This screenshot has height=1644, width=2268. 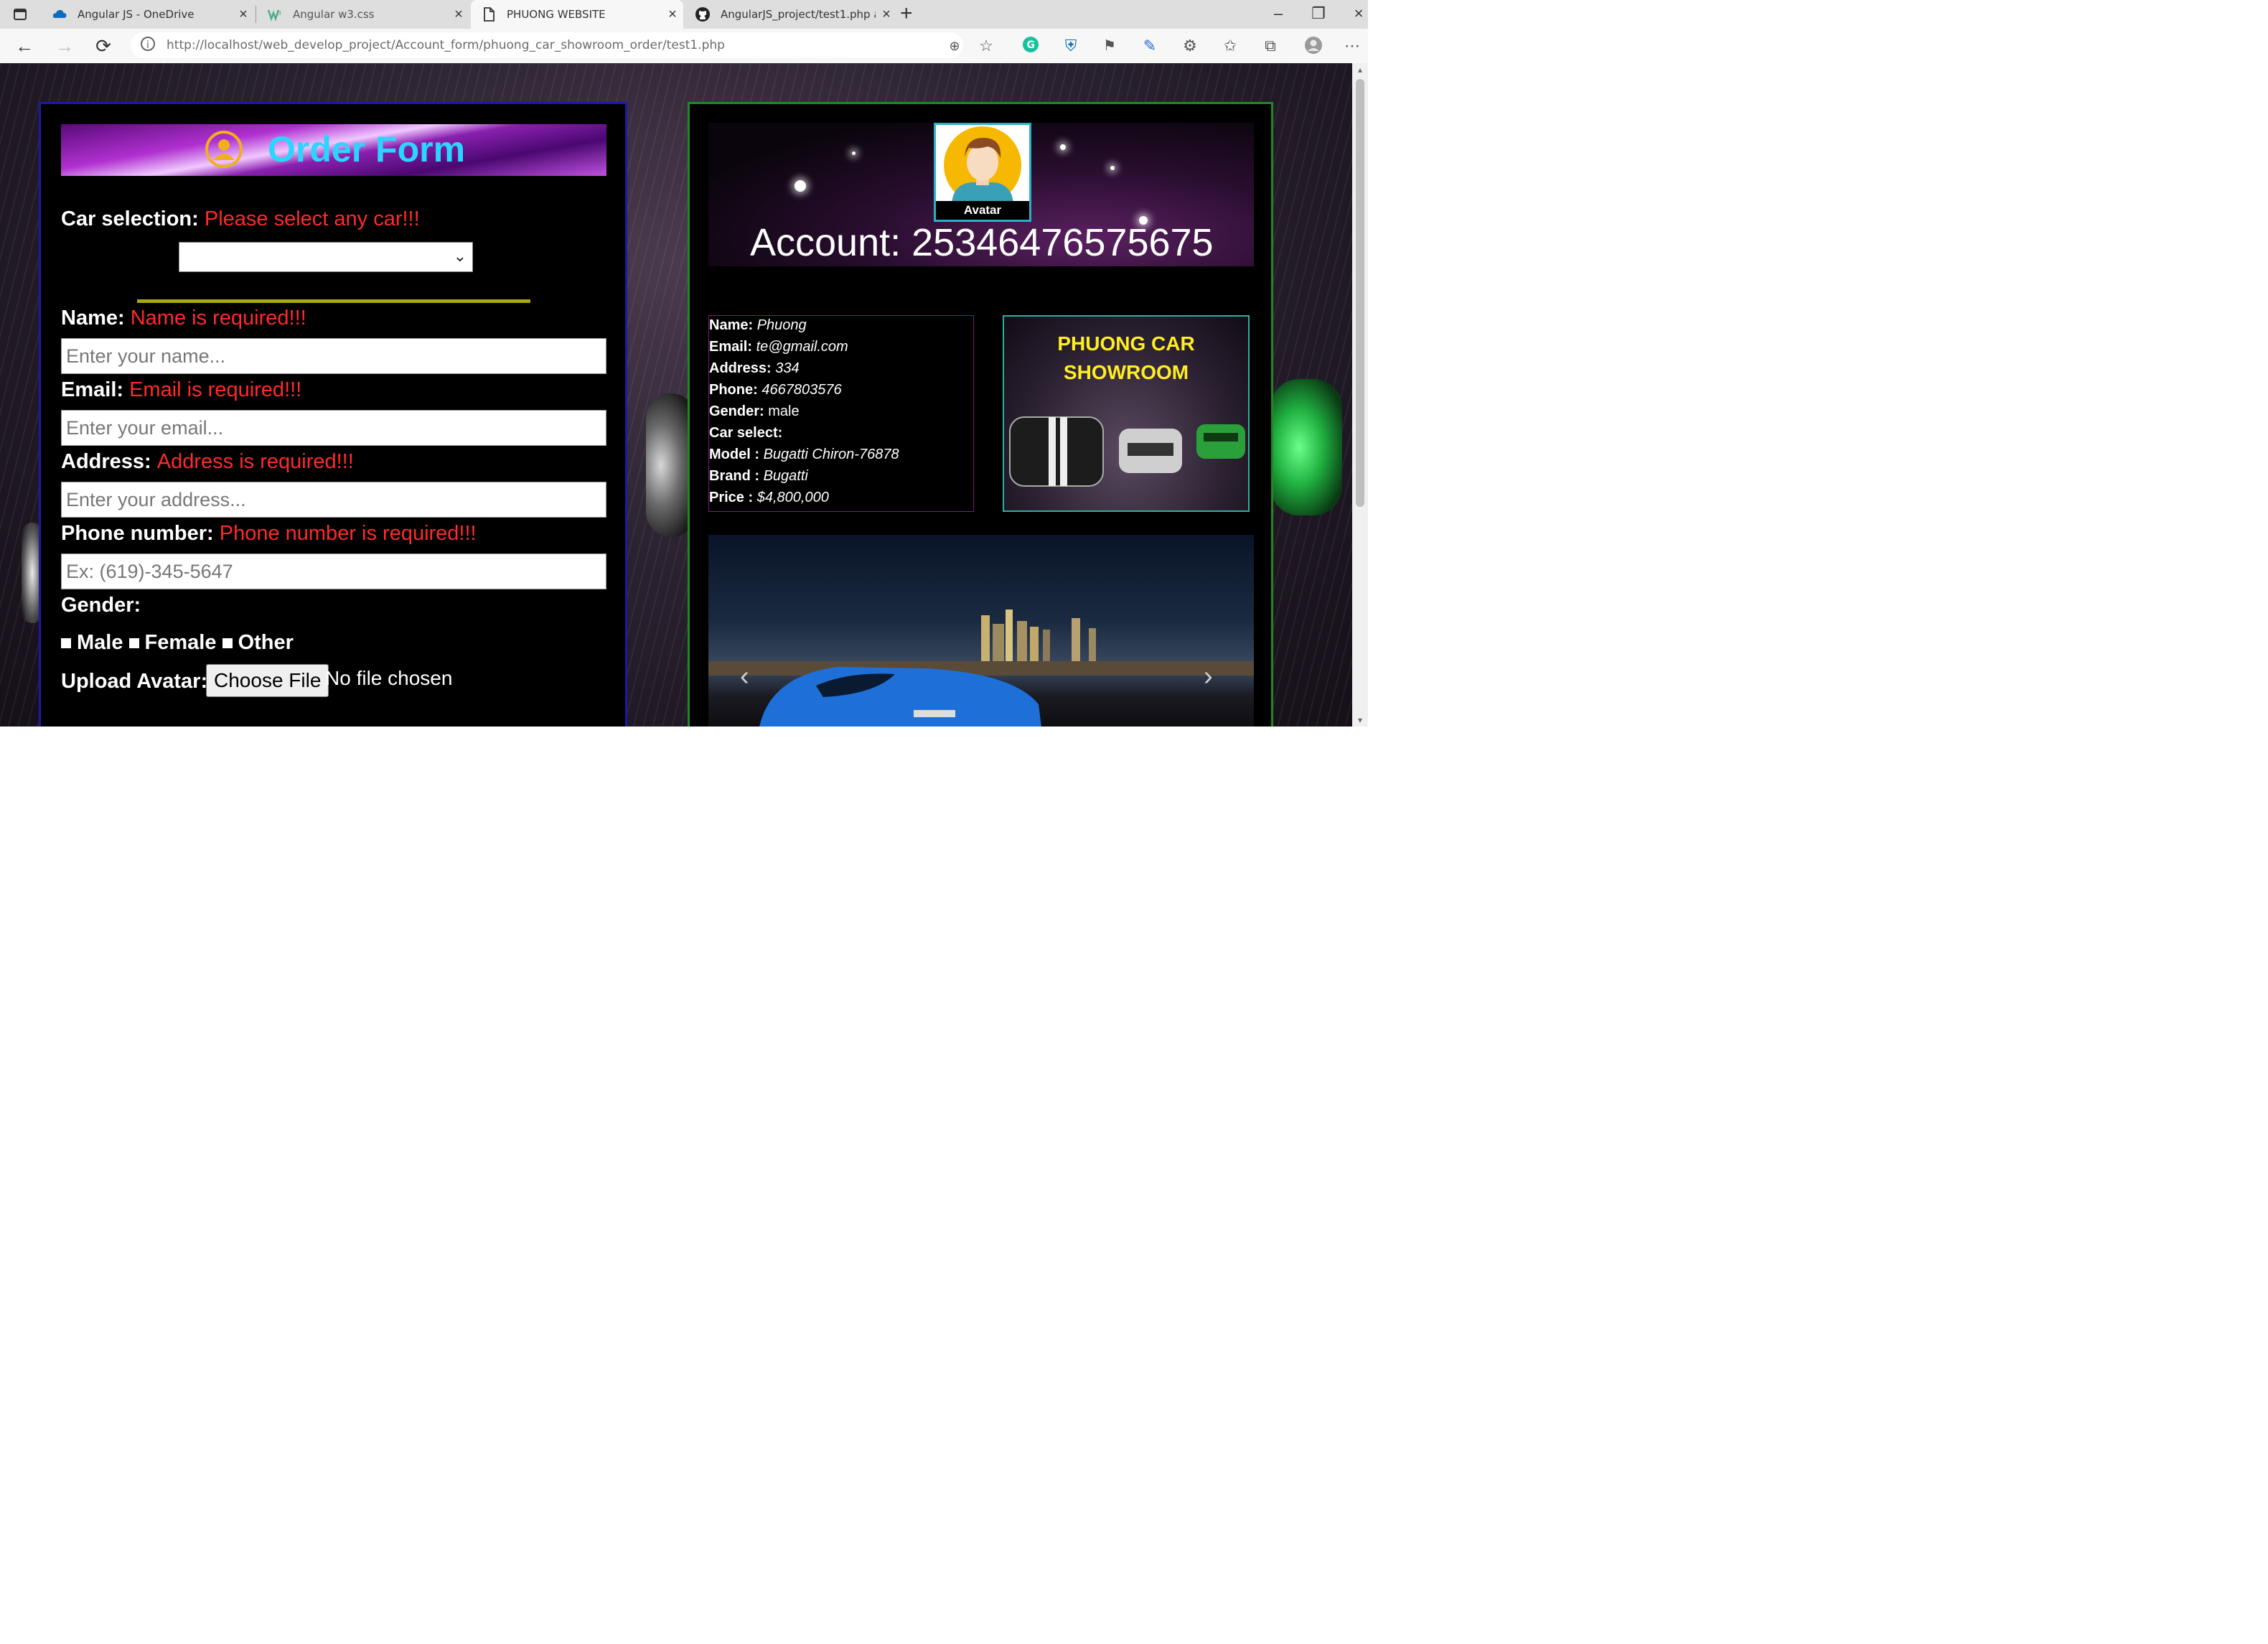 I want to click on account-title: Account: 25346476575675, so click(x=982, y=242).